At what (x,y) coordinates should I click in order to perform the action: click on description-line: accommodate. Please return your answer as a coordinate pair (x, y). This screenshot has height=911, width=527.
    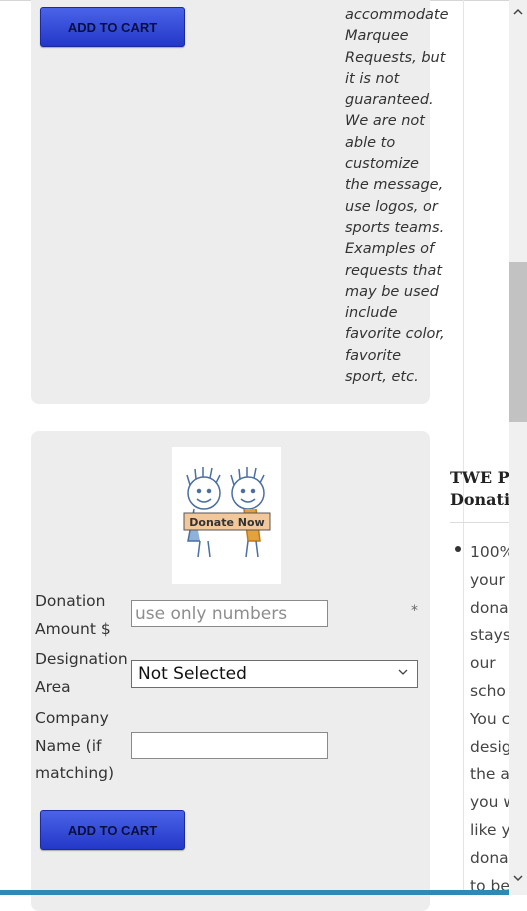
    Looking at the image, I should click on (397, 15).